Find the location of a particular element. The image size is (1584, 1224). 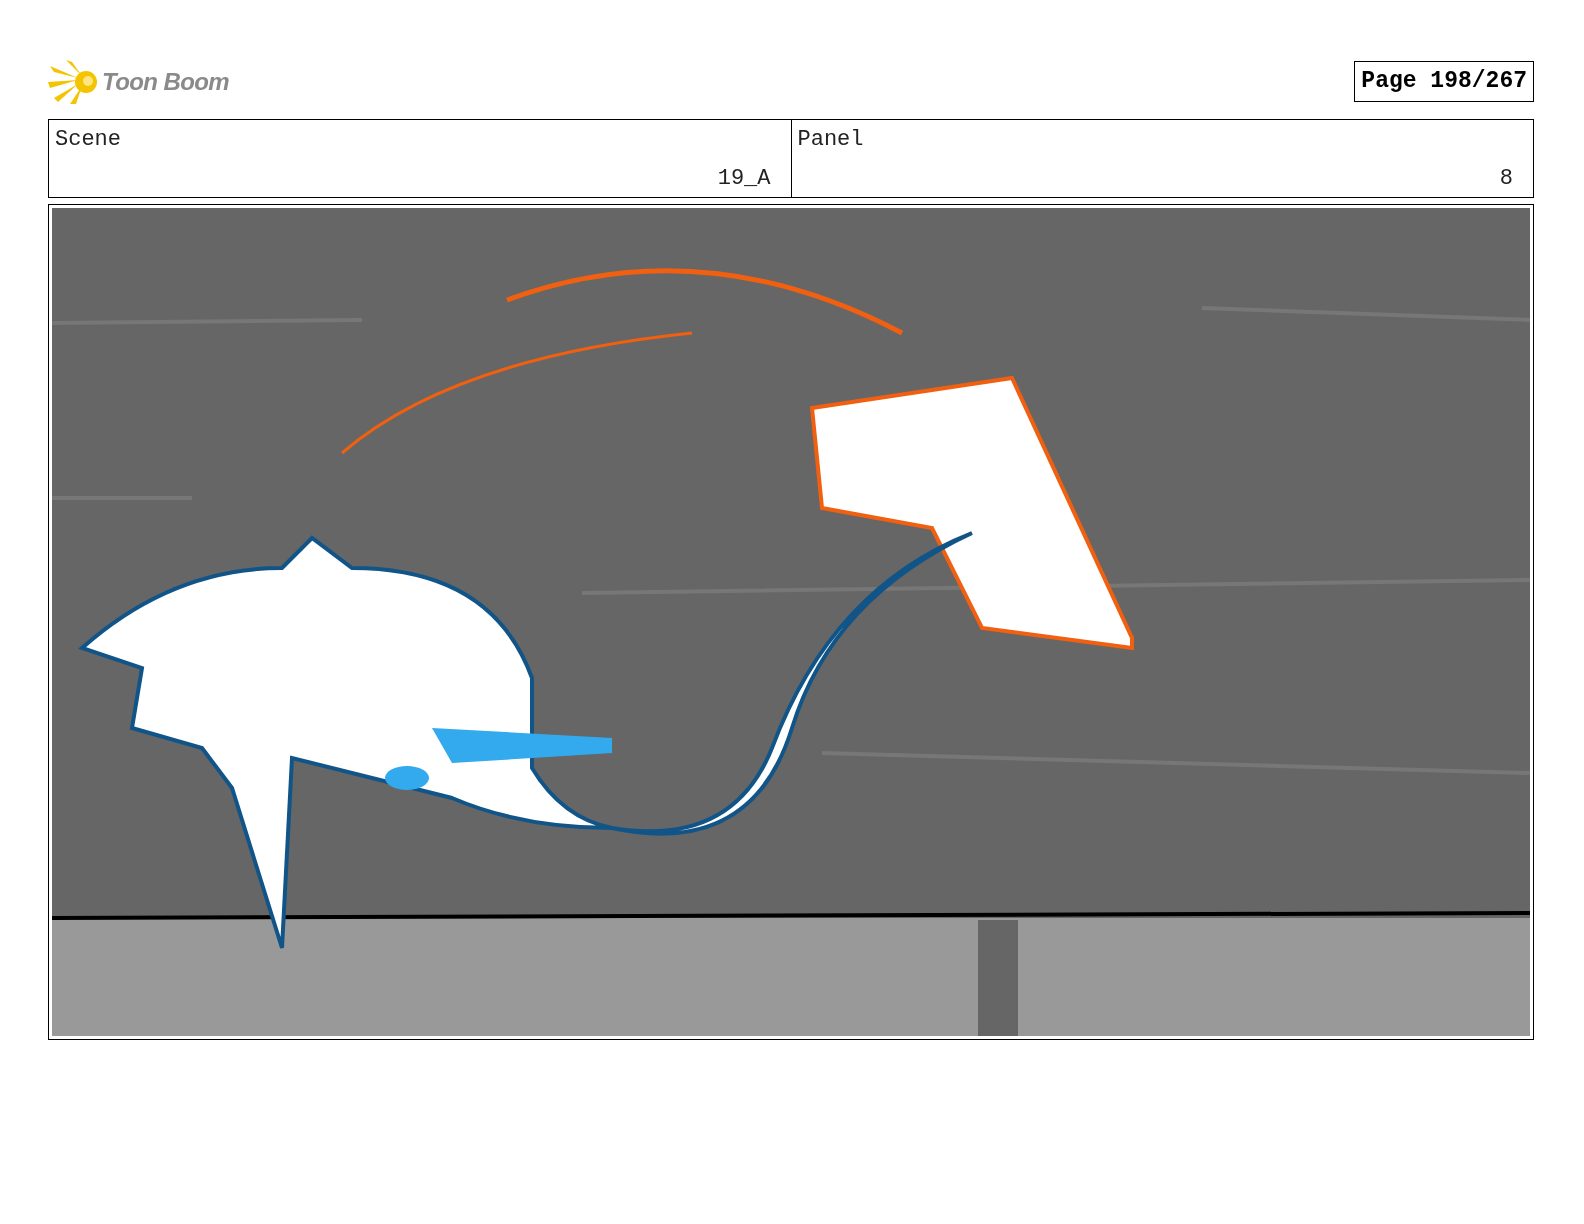

logo-text: Toon Boom is located at coordinates (165, 82).